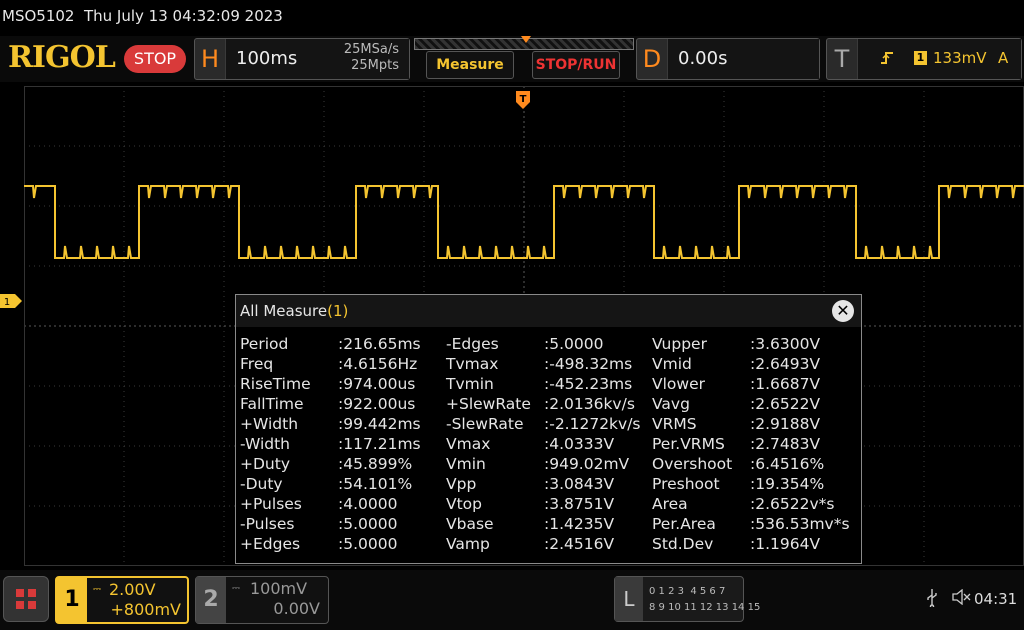  Describe the element at coordinates (211, 600) in the screenshot. I see `ch2-number: 2` at that location.